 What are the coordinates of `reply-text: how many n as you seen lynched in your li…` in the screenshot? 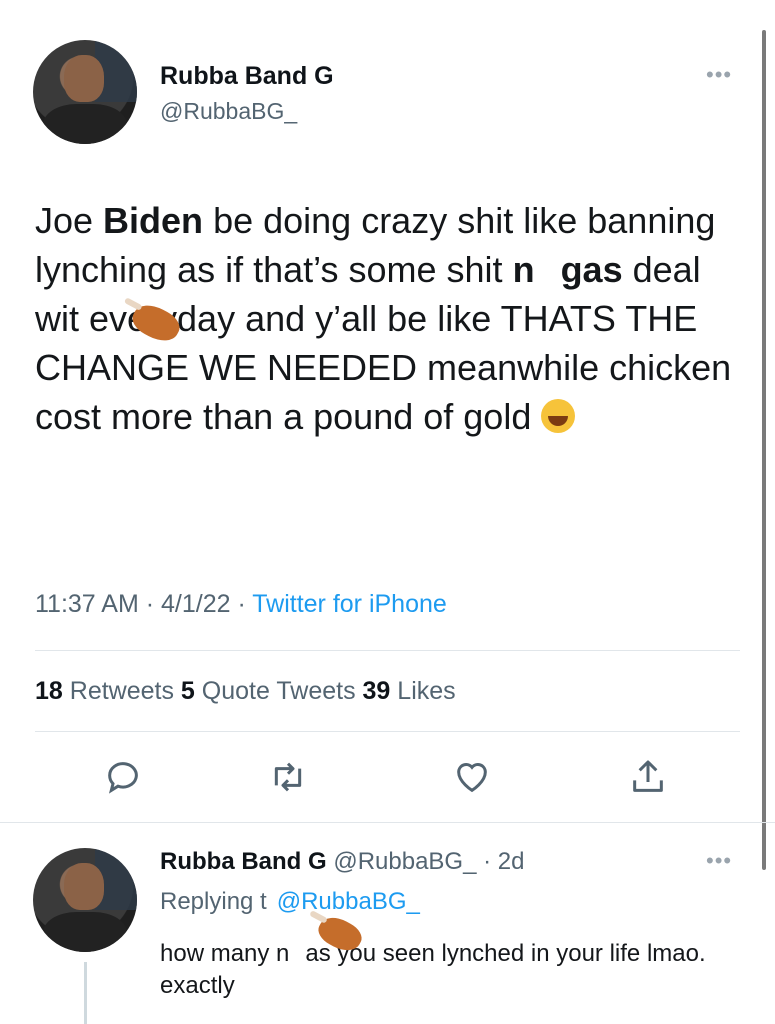 It's located at (433, 969).